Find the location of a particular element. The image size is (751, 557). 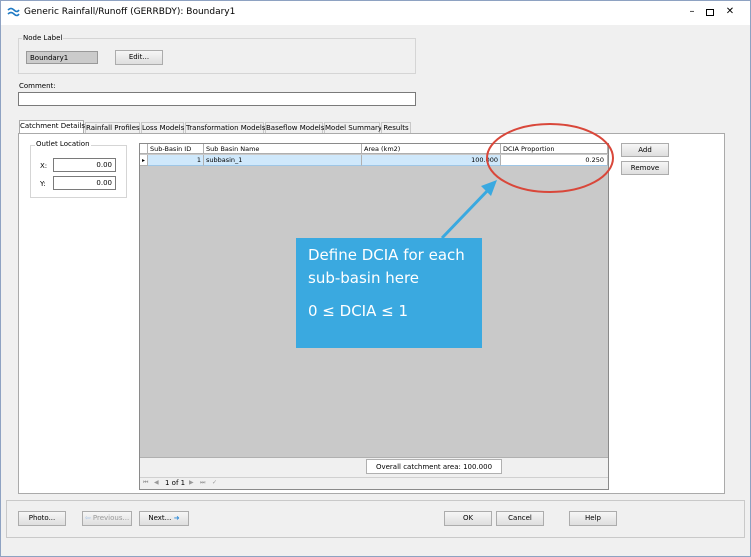

previous-page-icon: ◀ is located at coordinates (156, 482).